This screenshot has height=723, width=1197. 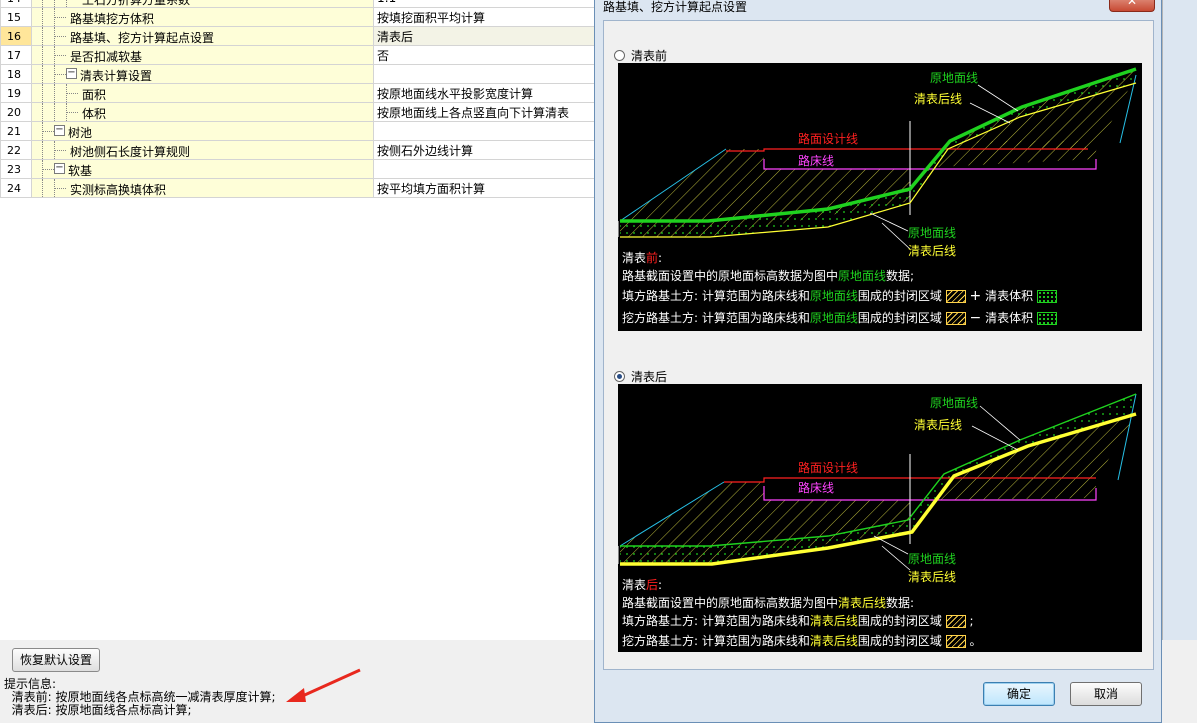 I want to click on setting-name: 软基, so click(x=80, y=171).